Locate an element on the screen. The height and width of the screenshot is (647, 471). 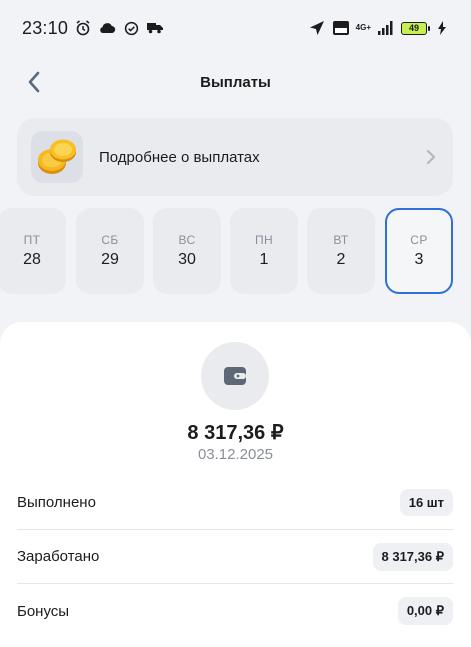
network-type: 4G+ is located at coordinates (363, 27).